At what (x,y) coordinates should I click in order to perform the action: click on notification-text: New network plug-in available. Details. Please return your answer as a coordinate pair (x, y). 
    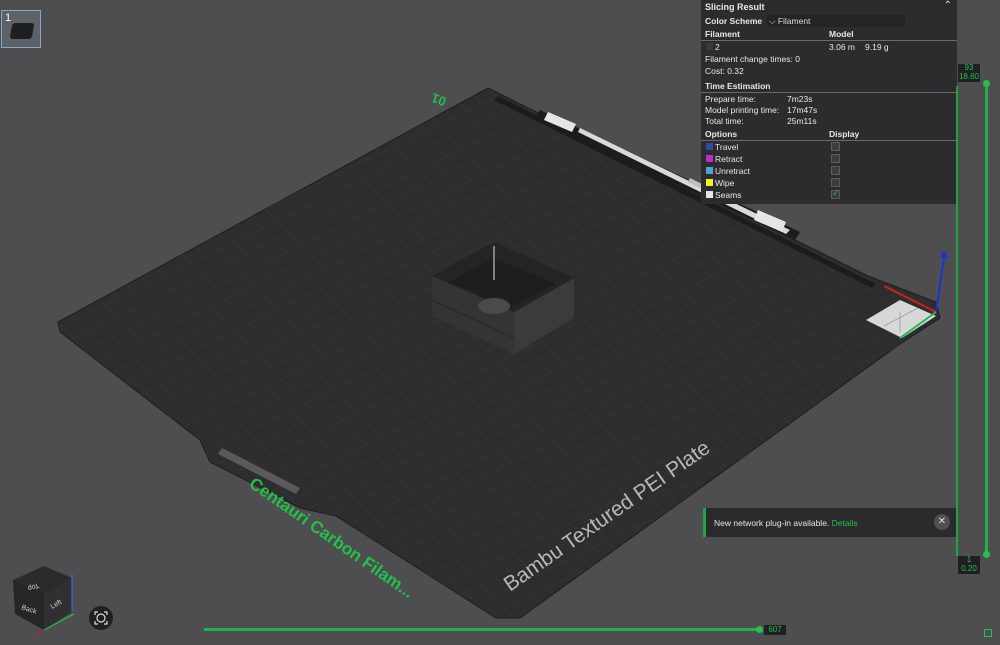
    Looking at the image, I should click on (786, 523).